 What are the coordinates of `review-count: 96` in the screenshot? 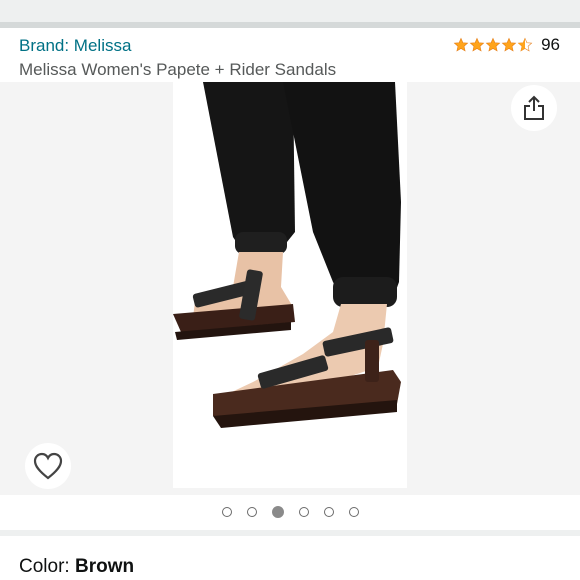 It's located at (550, 45).